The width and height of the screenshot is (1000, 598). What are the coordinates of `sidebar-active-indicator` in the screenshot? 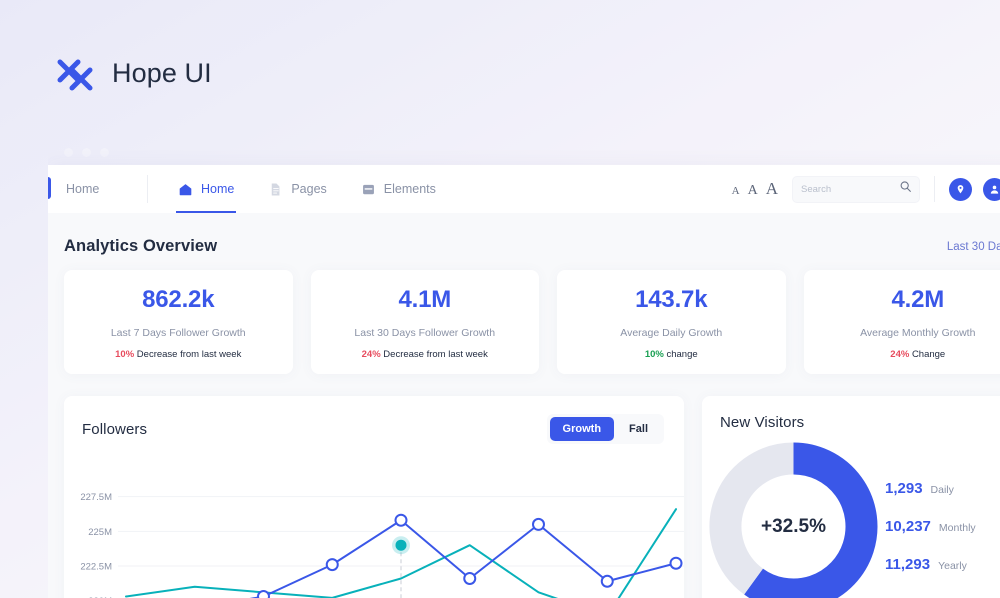 It's located at (49, 188).